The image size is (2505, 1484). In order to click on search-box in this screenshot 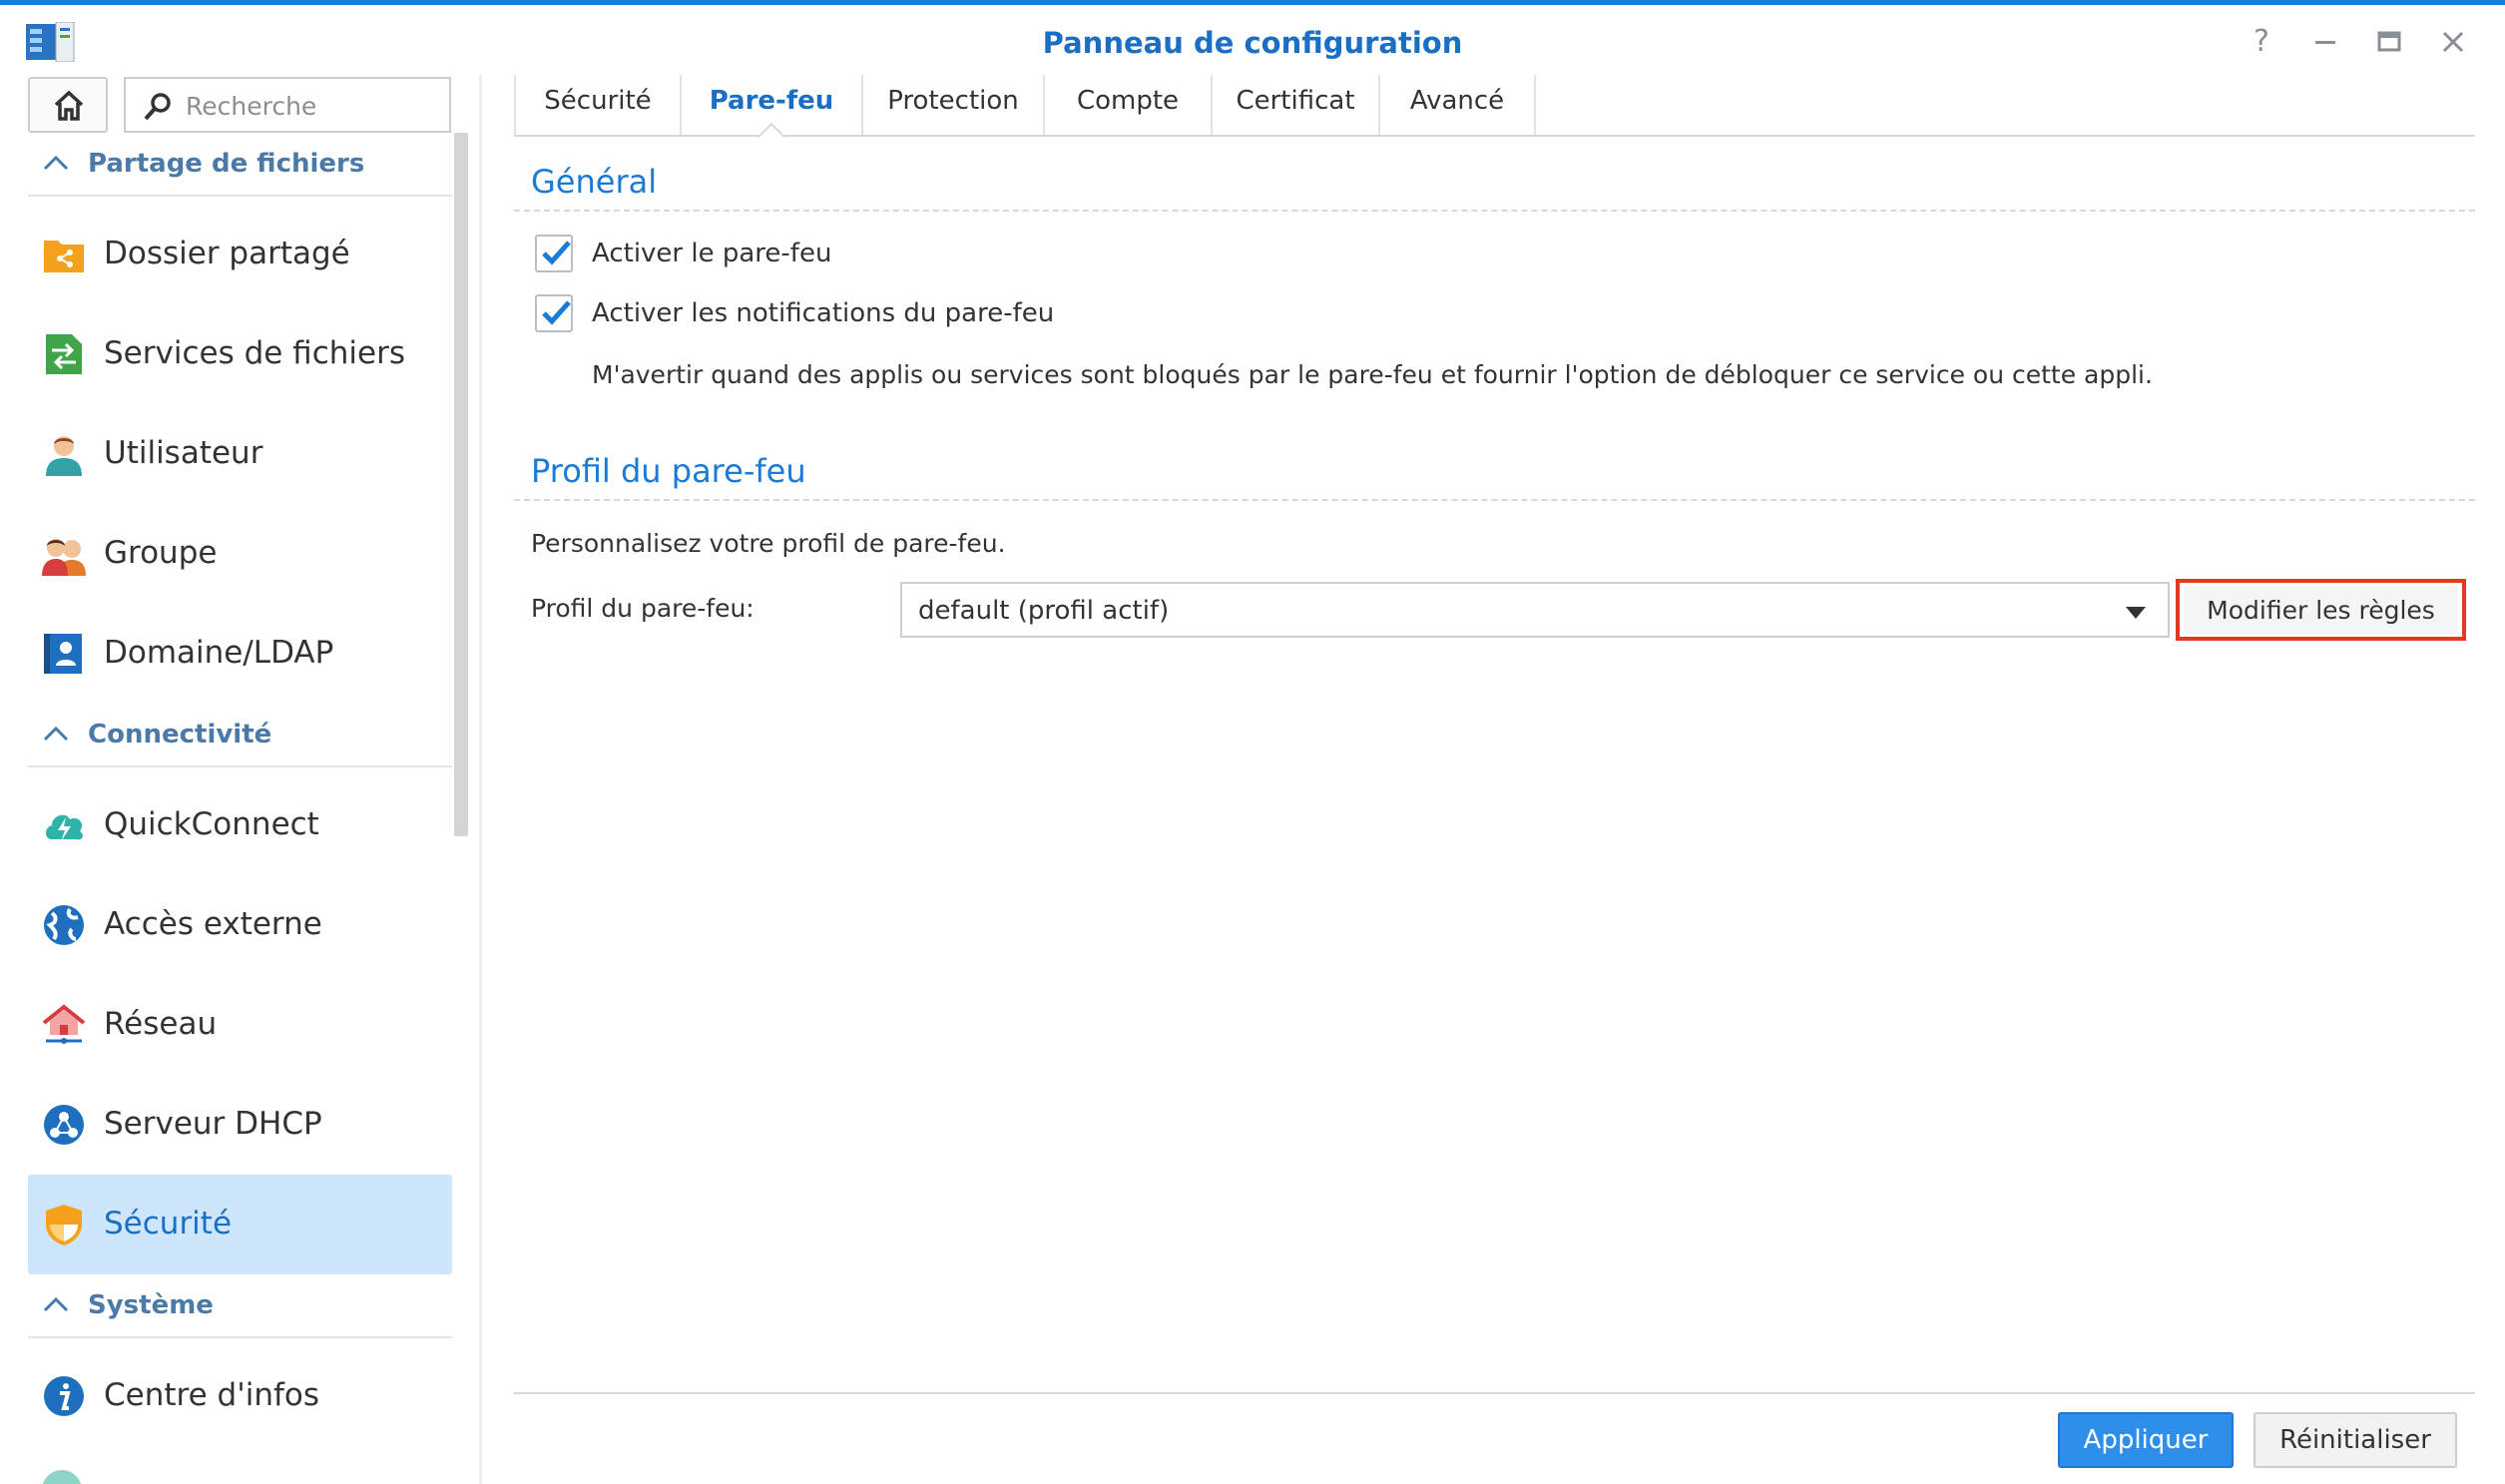, I will do `click(288, 105)`.